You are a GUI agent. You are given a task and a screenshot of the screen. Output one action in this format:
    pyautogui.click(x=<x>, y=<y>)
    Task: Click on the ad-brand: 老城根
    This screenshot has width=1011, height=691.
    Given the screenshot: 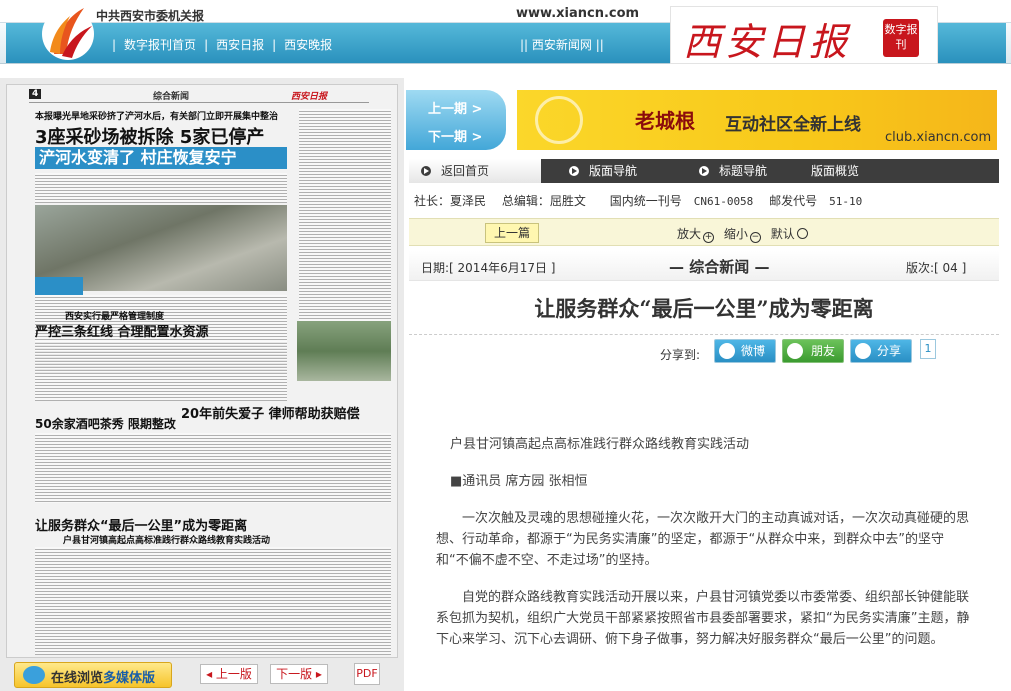 What is the action you would take?
    pyautogui.click(x=665, y=121)
    